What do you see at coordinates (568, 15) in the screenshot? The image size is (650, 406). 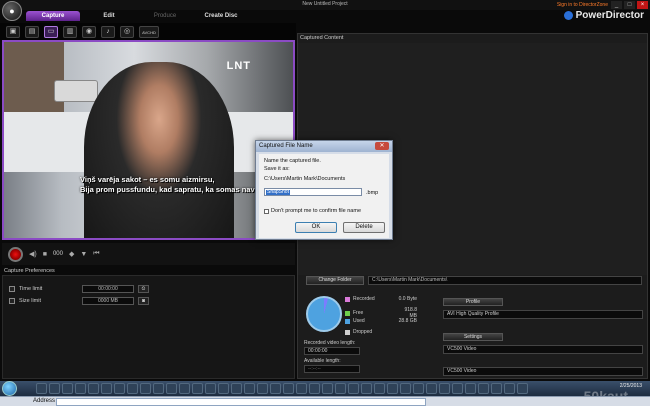 I see `brand-logo-icon` at bounding box center [568, 15].